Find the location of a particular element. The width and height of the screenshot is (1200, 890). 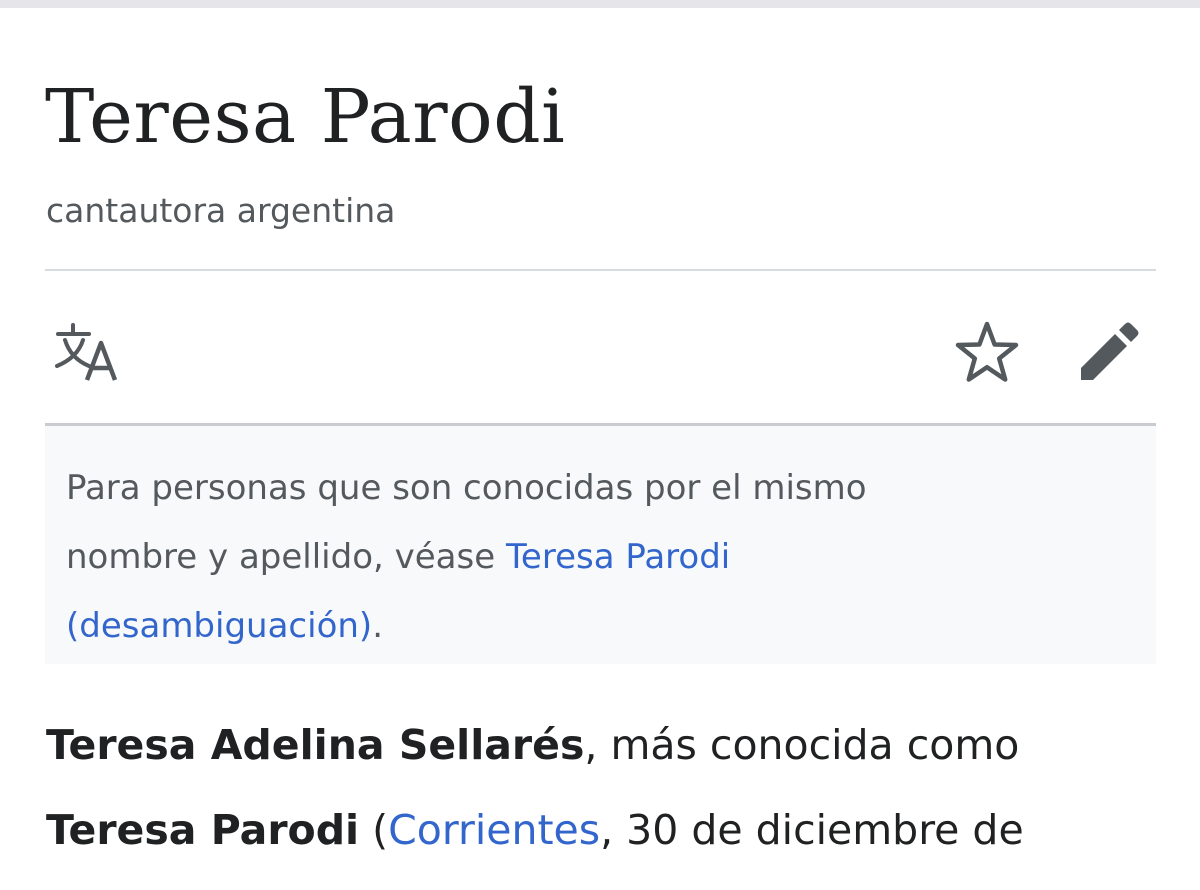

edit-button is located at coordinates (1109, 352).